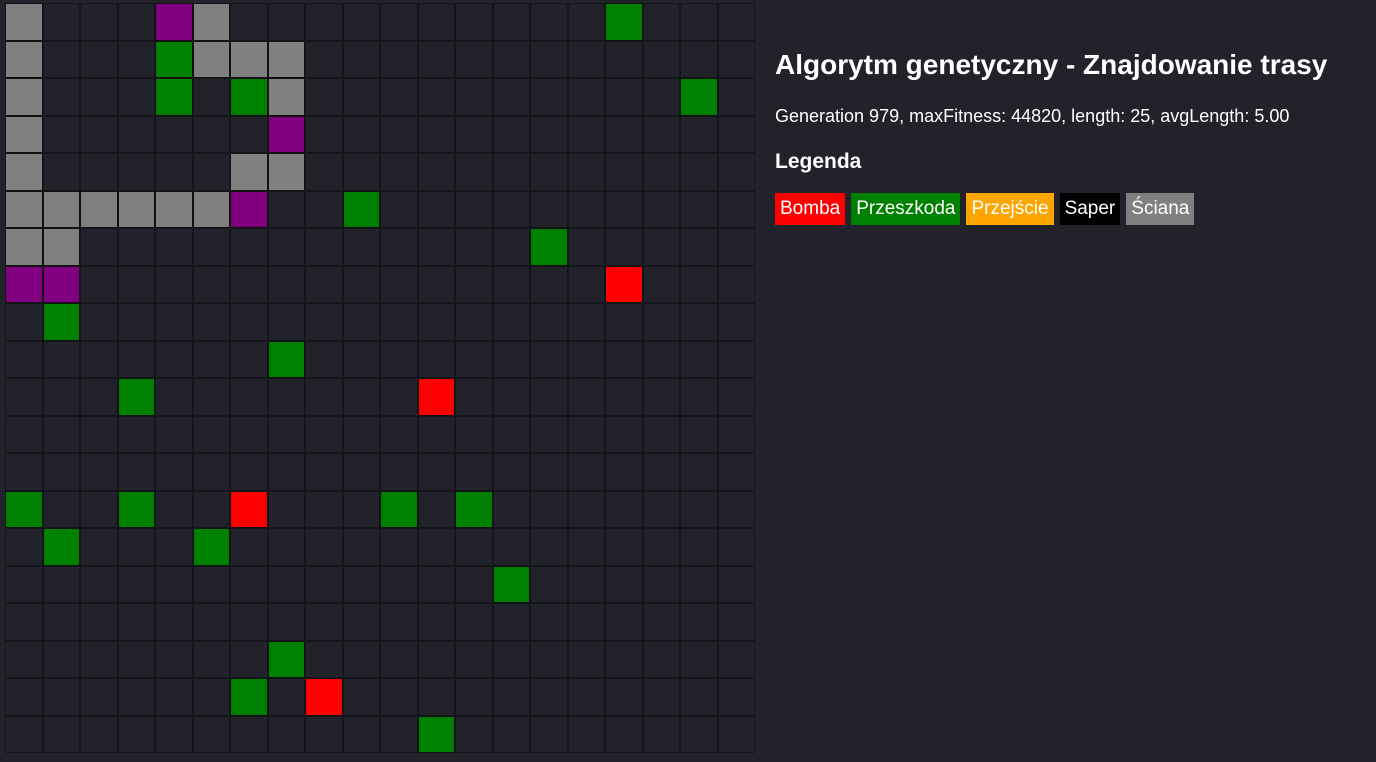 This screenshot has width=1376, height=762. I want to click on board-cell-path, so click(286, 134).